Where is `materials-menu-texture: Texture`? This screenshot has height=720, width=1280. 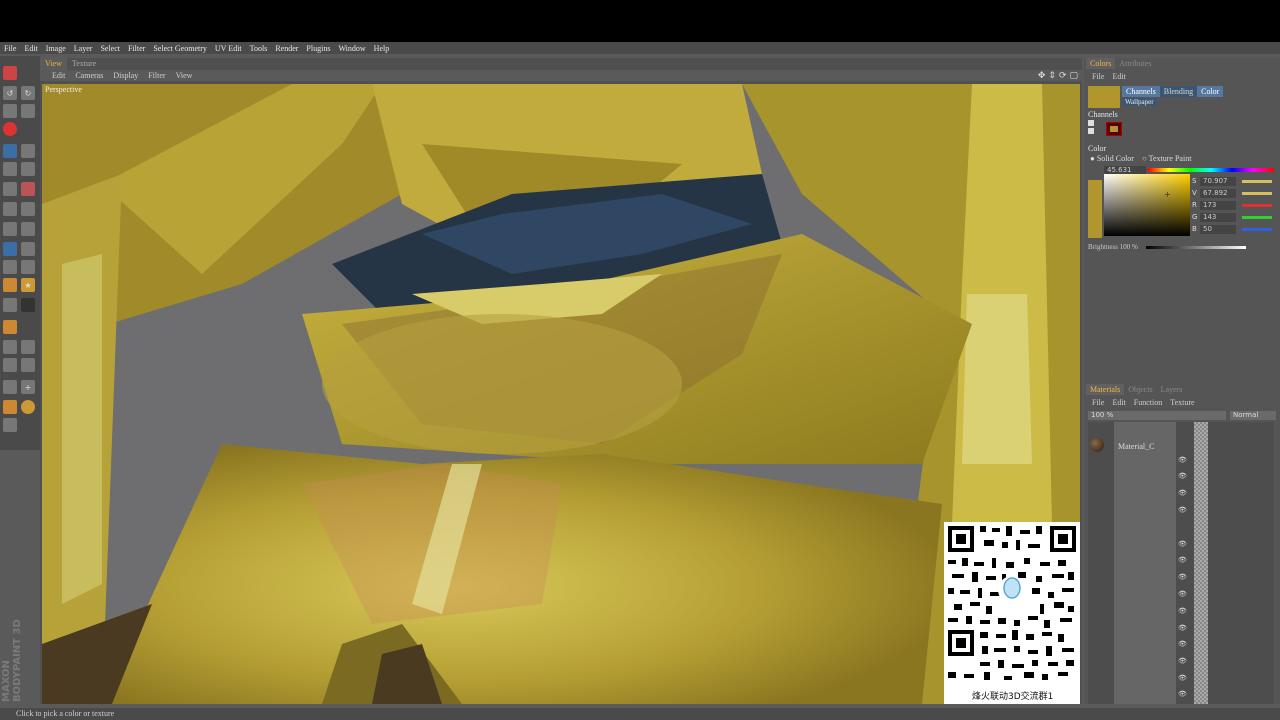 materials-menu-texture: Texture is located at coordinates (1182, 403).